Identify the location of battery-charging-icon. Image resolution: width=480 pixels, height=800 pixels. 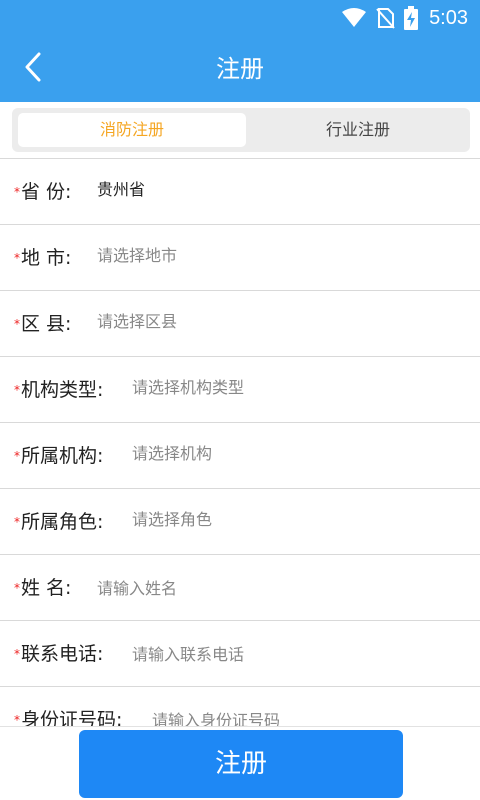
(411, 18).